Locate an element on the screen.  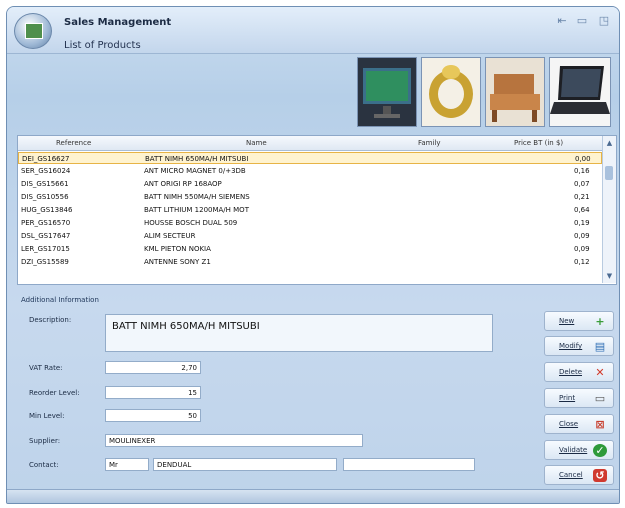
contact-label: Contact: is located at coordinates (44, 465).